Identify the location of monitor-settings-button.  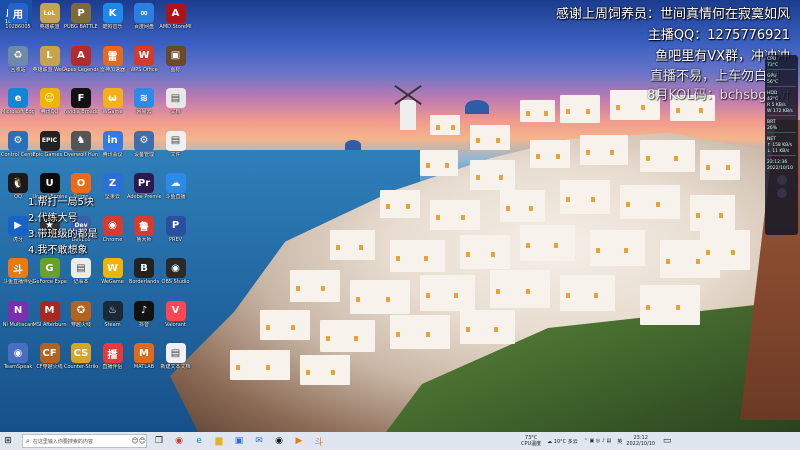
(781, 193).